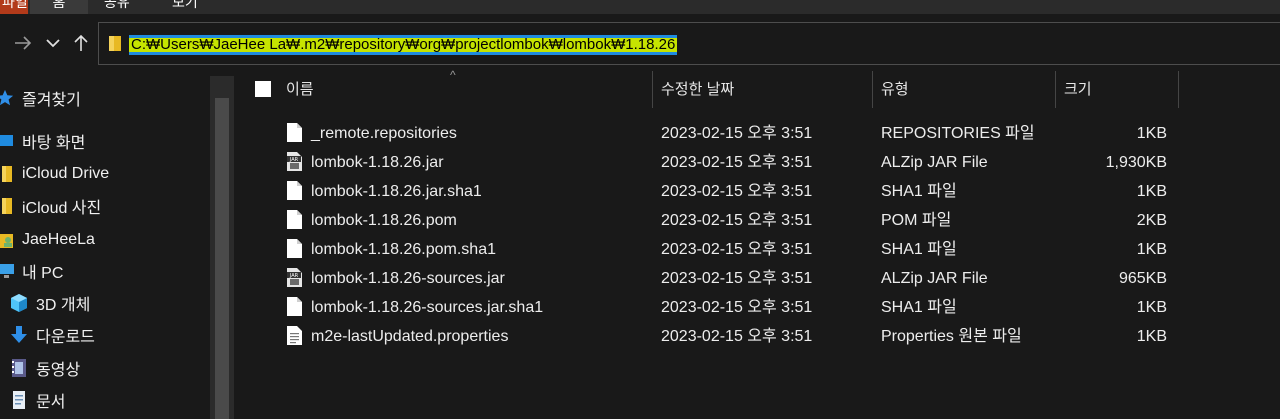 The width and height of the screenshot is (1280, 419). Describe the element at coordinates (384, 133) in the screenshot. I see `file-name: _remote.repositories` at that location.